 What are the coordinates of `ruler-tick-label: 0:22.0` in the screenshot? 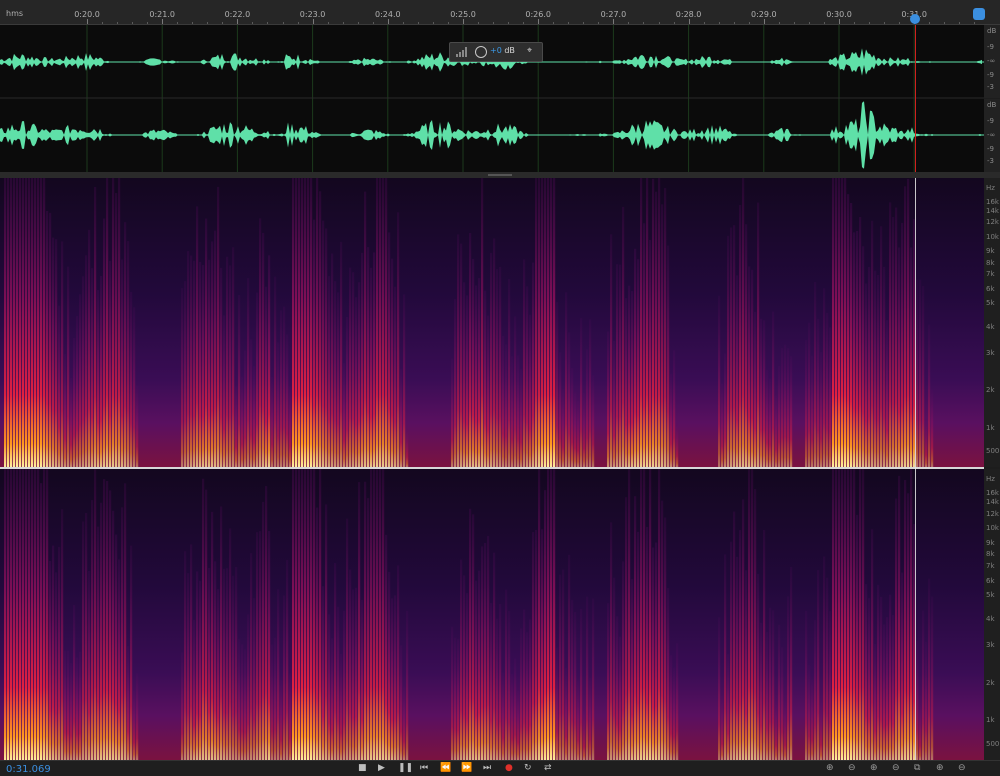 It's located at (237, 14).